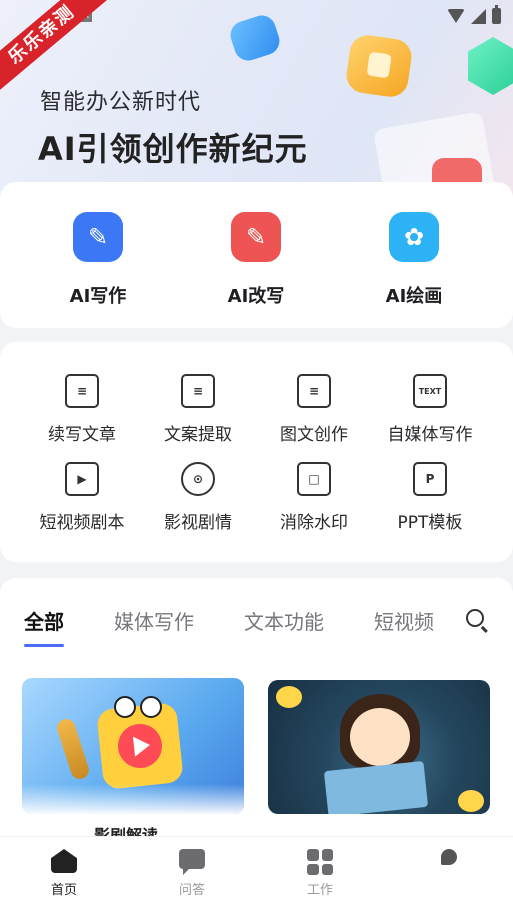 Image resolution: width=513 pixels, height=913 pixels. What do you see at coordinates (256, 237) in the screenshot?
I see `edit-icon: ✎` at bounding box center [256, 237].